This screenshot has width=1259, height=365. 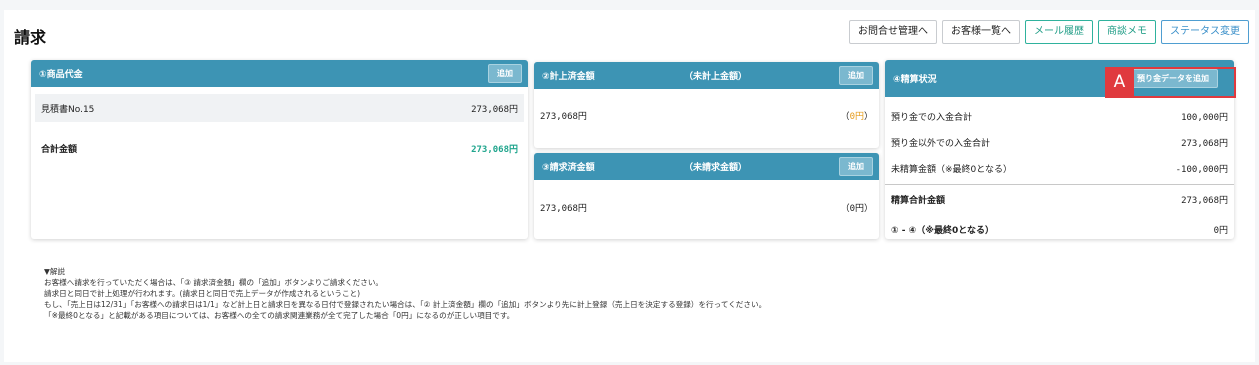 I want to click on total-label: 合計金額, so click(x=59, y=150).